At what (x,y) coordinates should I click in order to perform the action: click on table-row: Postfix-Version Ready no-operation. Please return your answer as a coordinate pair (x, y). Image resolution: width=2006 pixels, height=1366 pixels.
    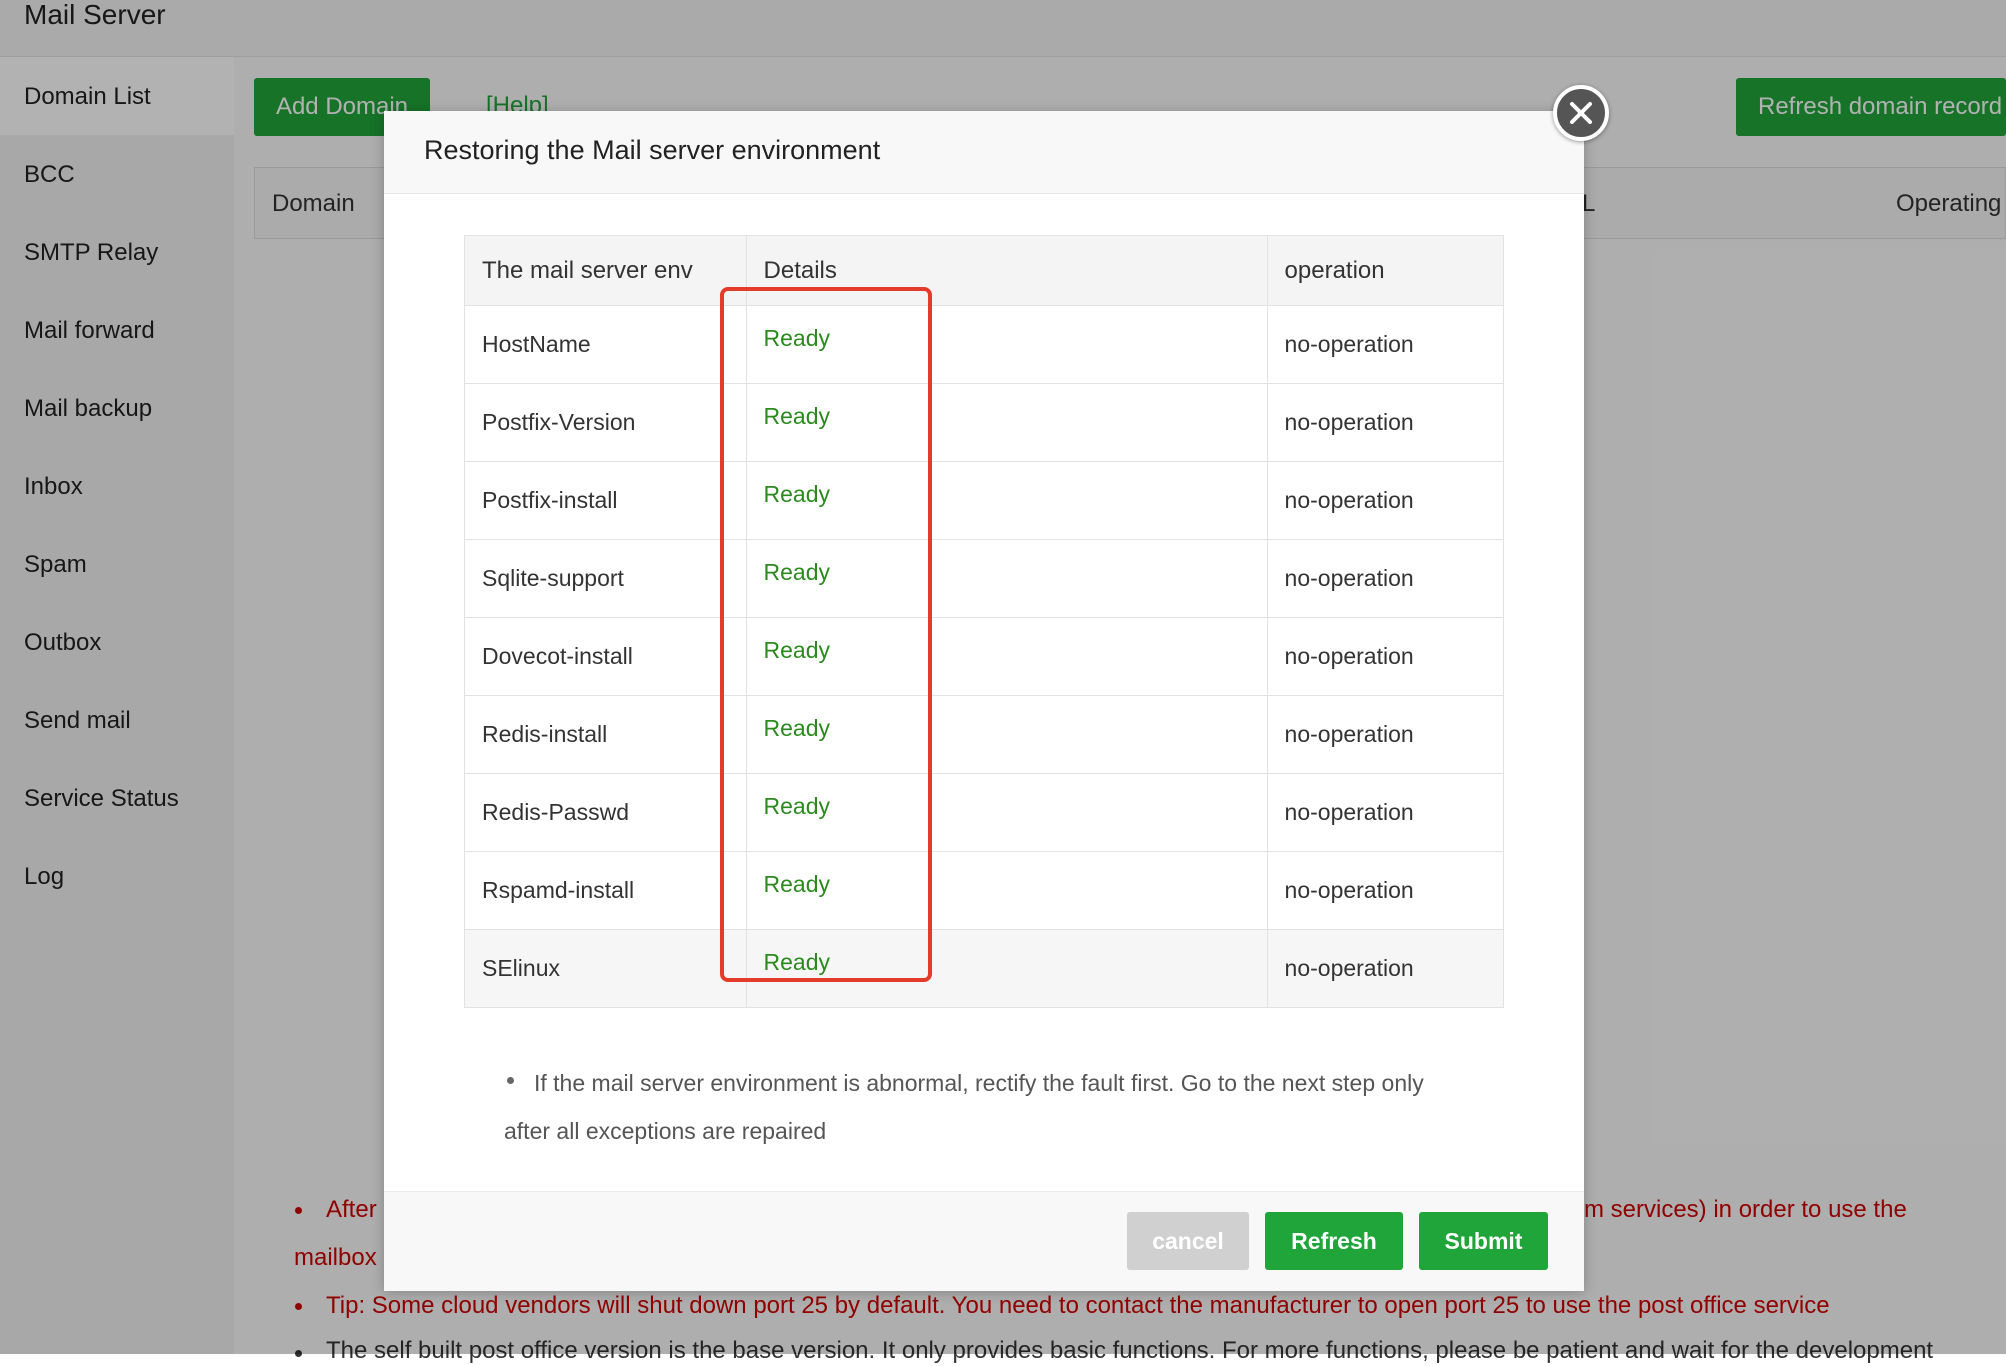
    Looking at the image, I should click on (984, 422).